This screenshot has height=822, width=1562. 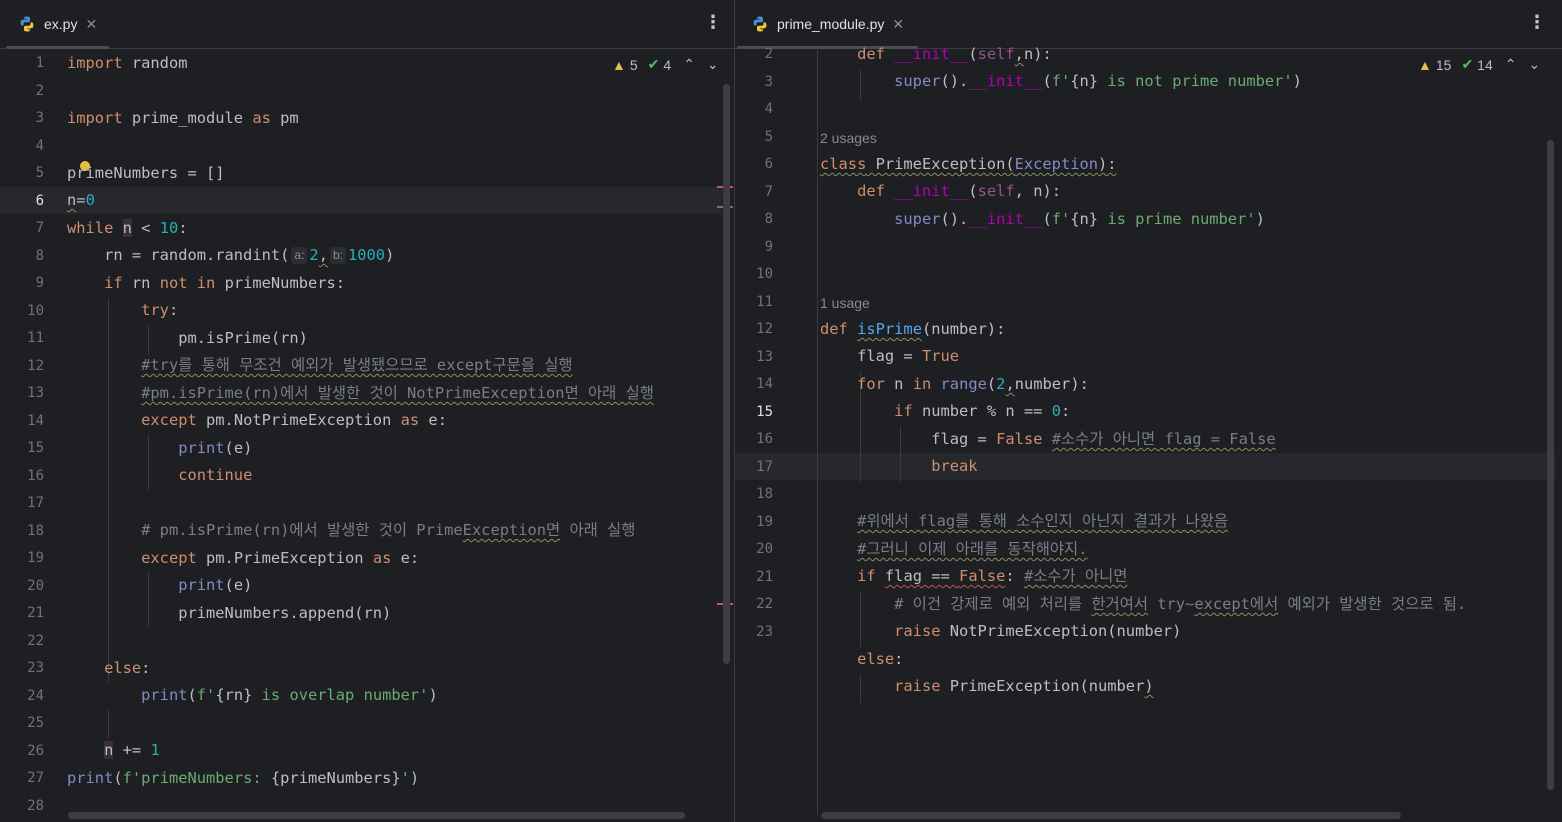 I want to click on code-line: print(f'{rn} is overlap number'), so click(x=289, y=695).